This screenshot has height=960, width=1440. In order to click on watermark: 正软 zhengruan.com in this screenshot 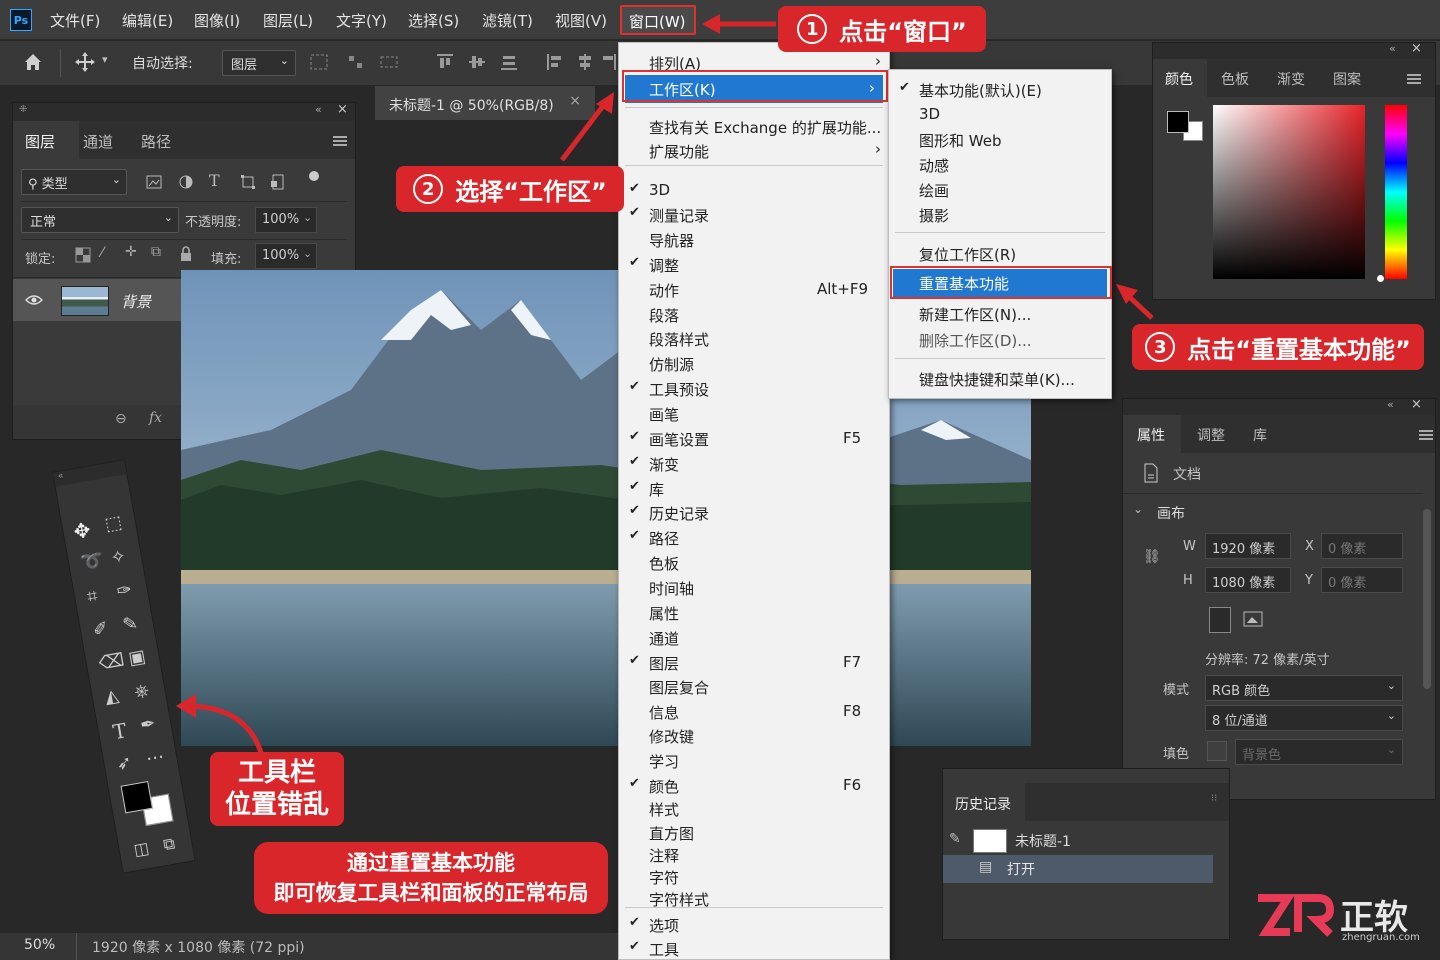, I will do `click(1344, 918)`.